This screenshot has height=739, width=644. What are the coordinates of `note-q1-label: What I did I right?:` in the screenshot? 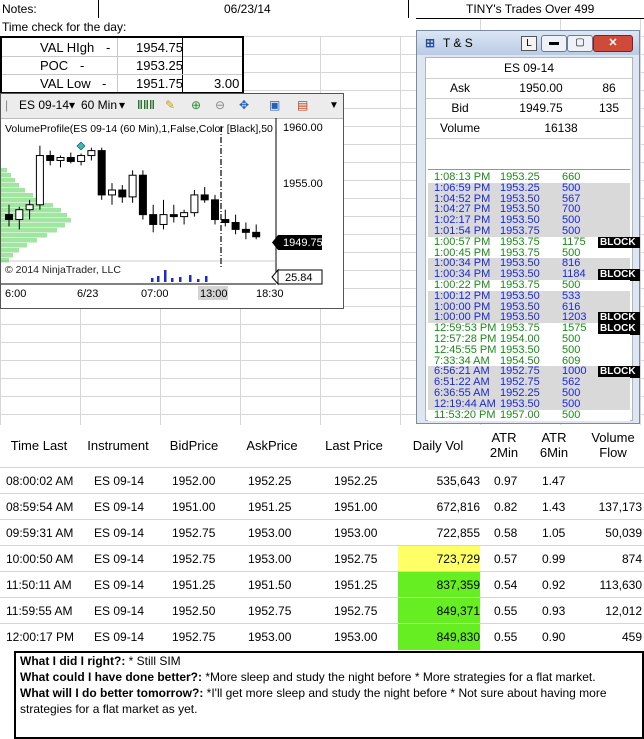 It's located at (73, 661).